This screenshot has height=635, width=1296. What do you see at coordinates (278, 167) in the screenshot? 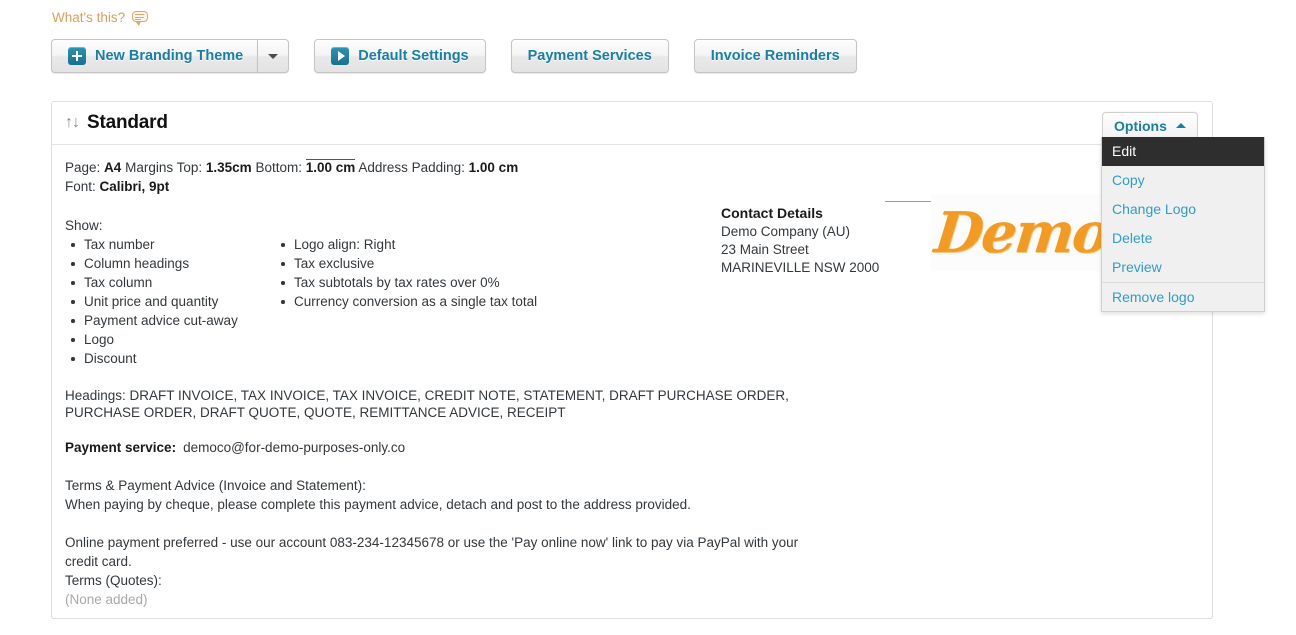
I see `bottom-label: Bottom:` at bounding box center [278, 167].